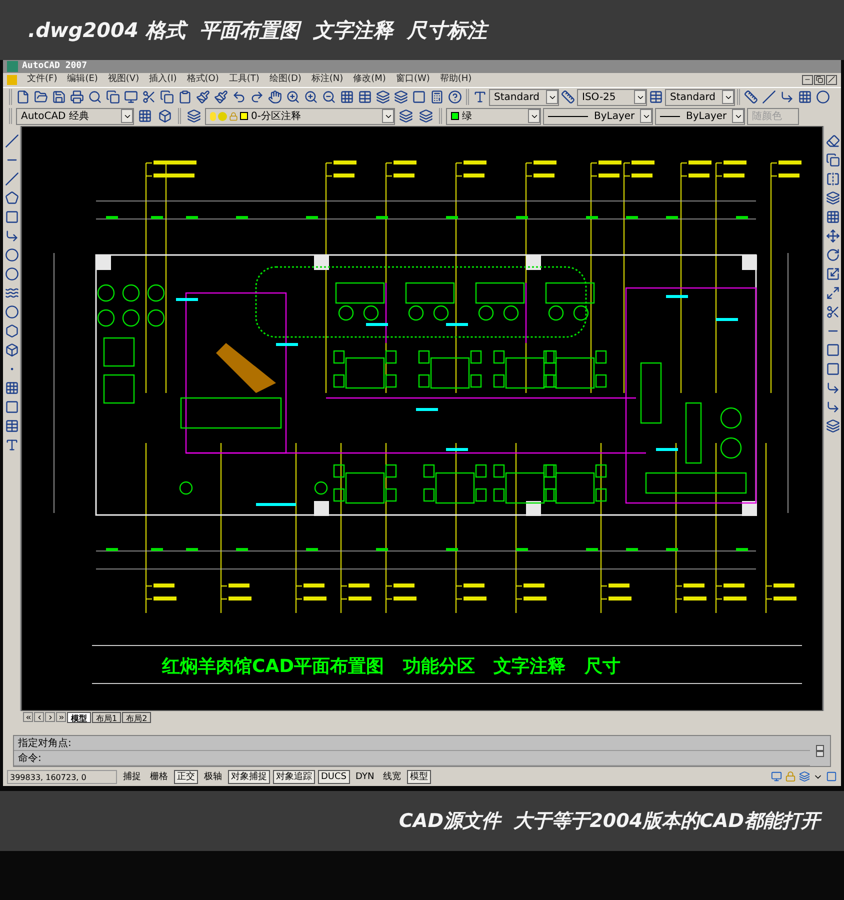  Describe the element at coordinates (244, 80) in the screenshot. I see `menu-item: 工具(T)` at that location.